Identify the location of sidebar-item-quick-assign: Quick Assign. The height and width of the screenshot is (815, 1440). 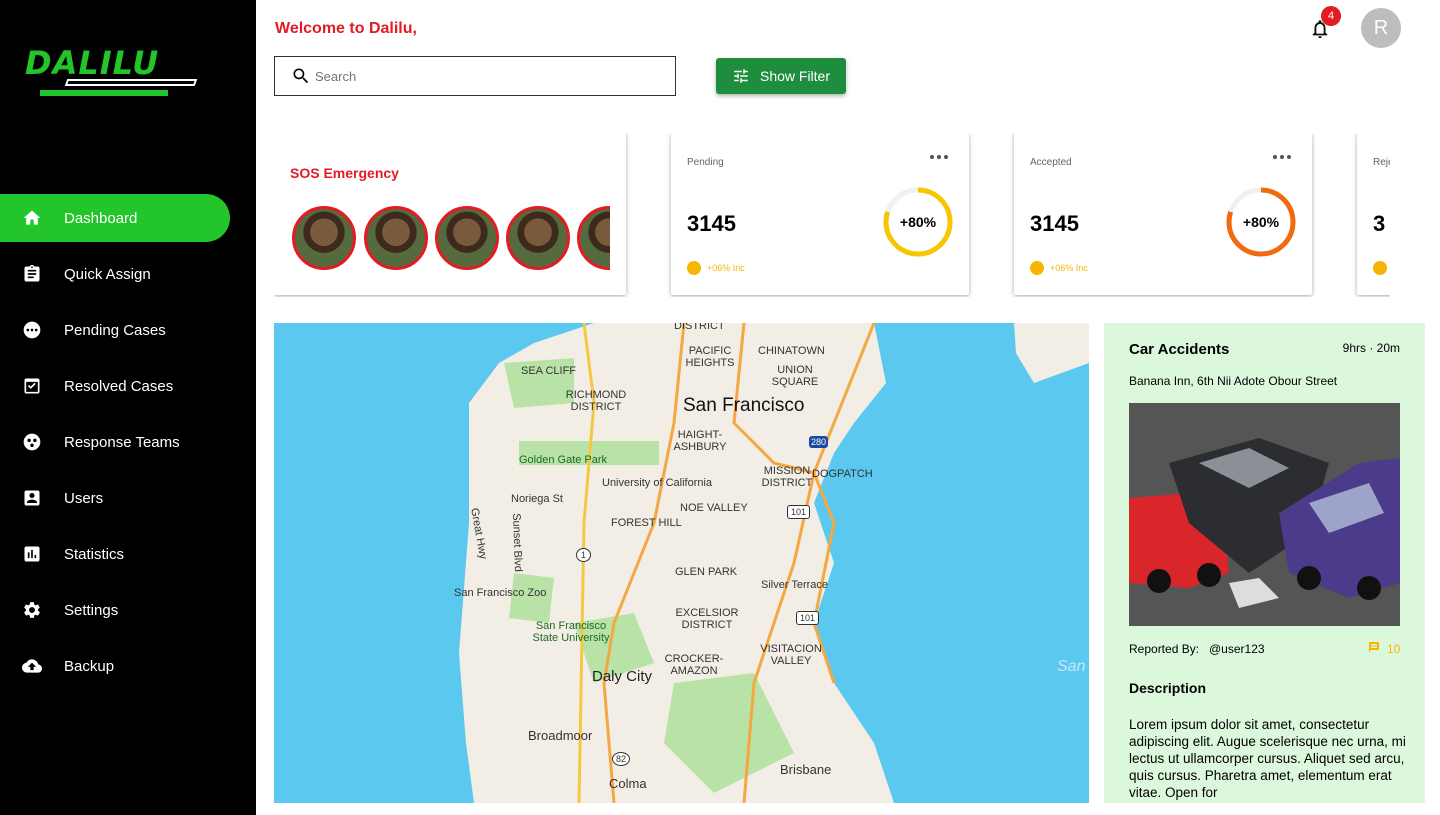
(128, 274).